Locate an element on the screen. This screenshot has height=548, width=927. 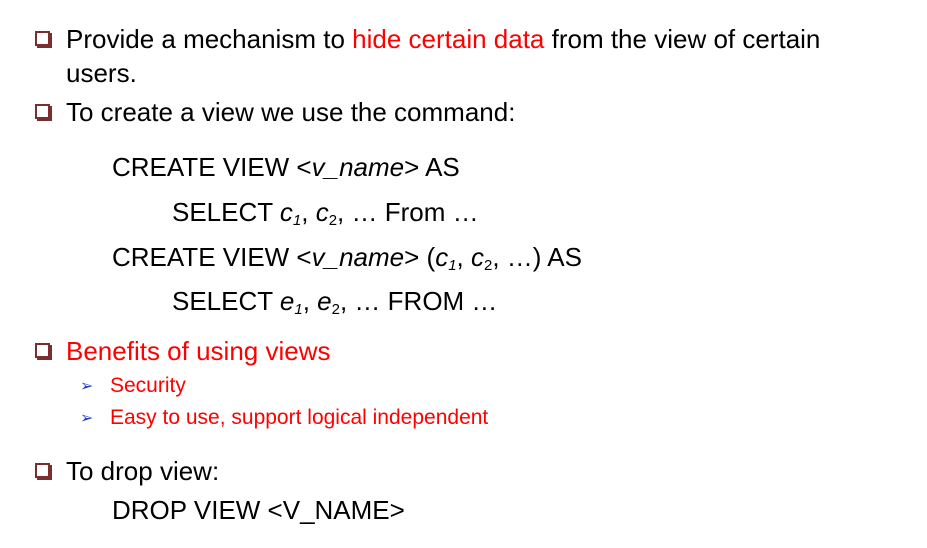
bullet-drop-view: To drop view: is located at coordinates (143, 471).